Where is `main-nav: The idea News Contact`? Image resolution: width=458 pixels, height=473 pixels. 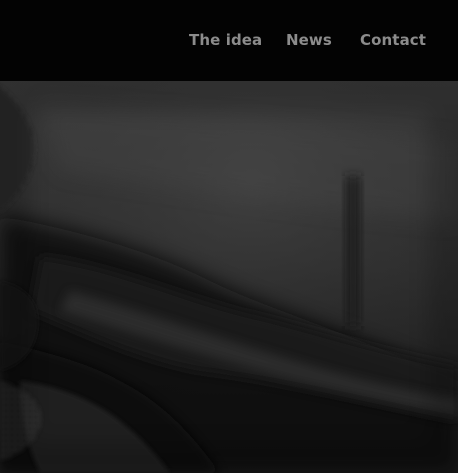 main-nav: The idea News Contact is located at coordinates (229, 41).